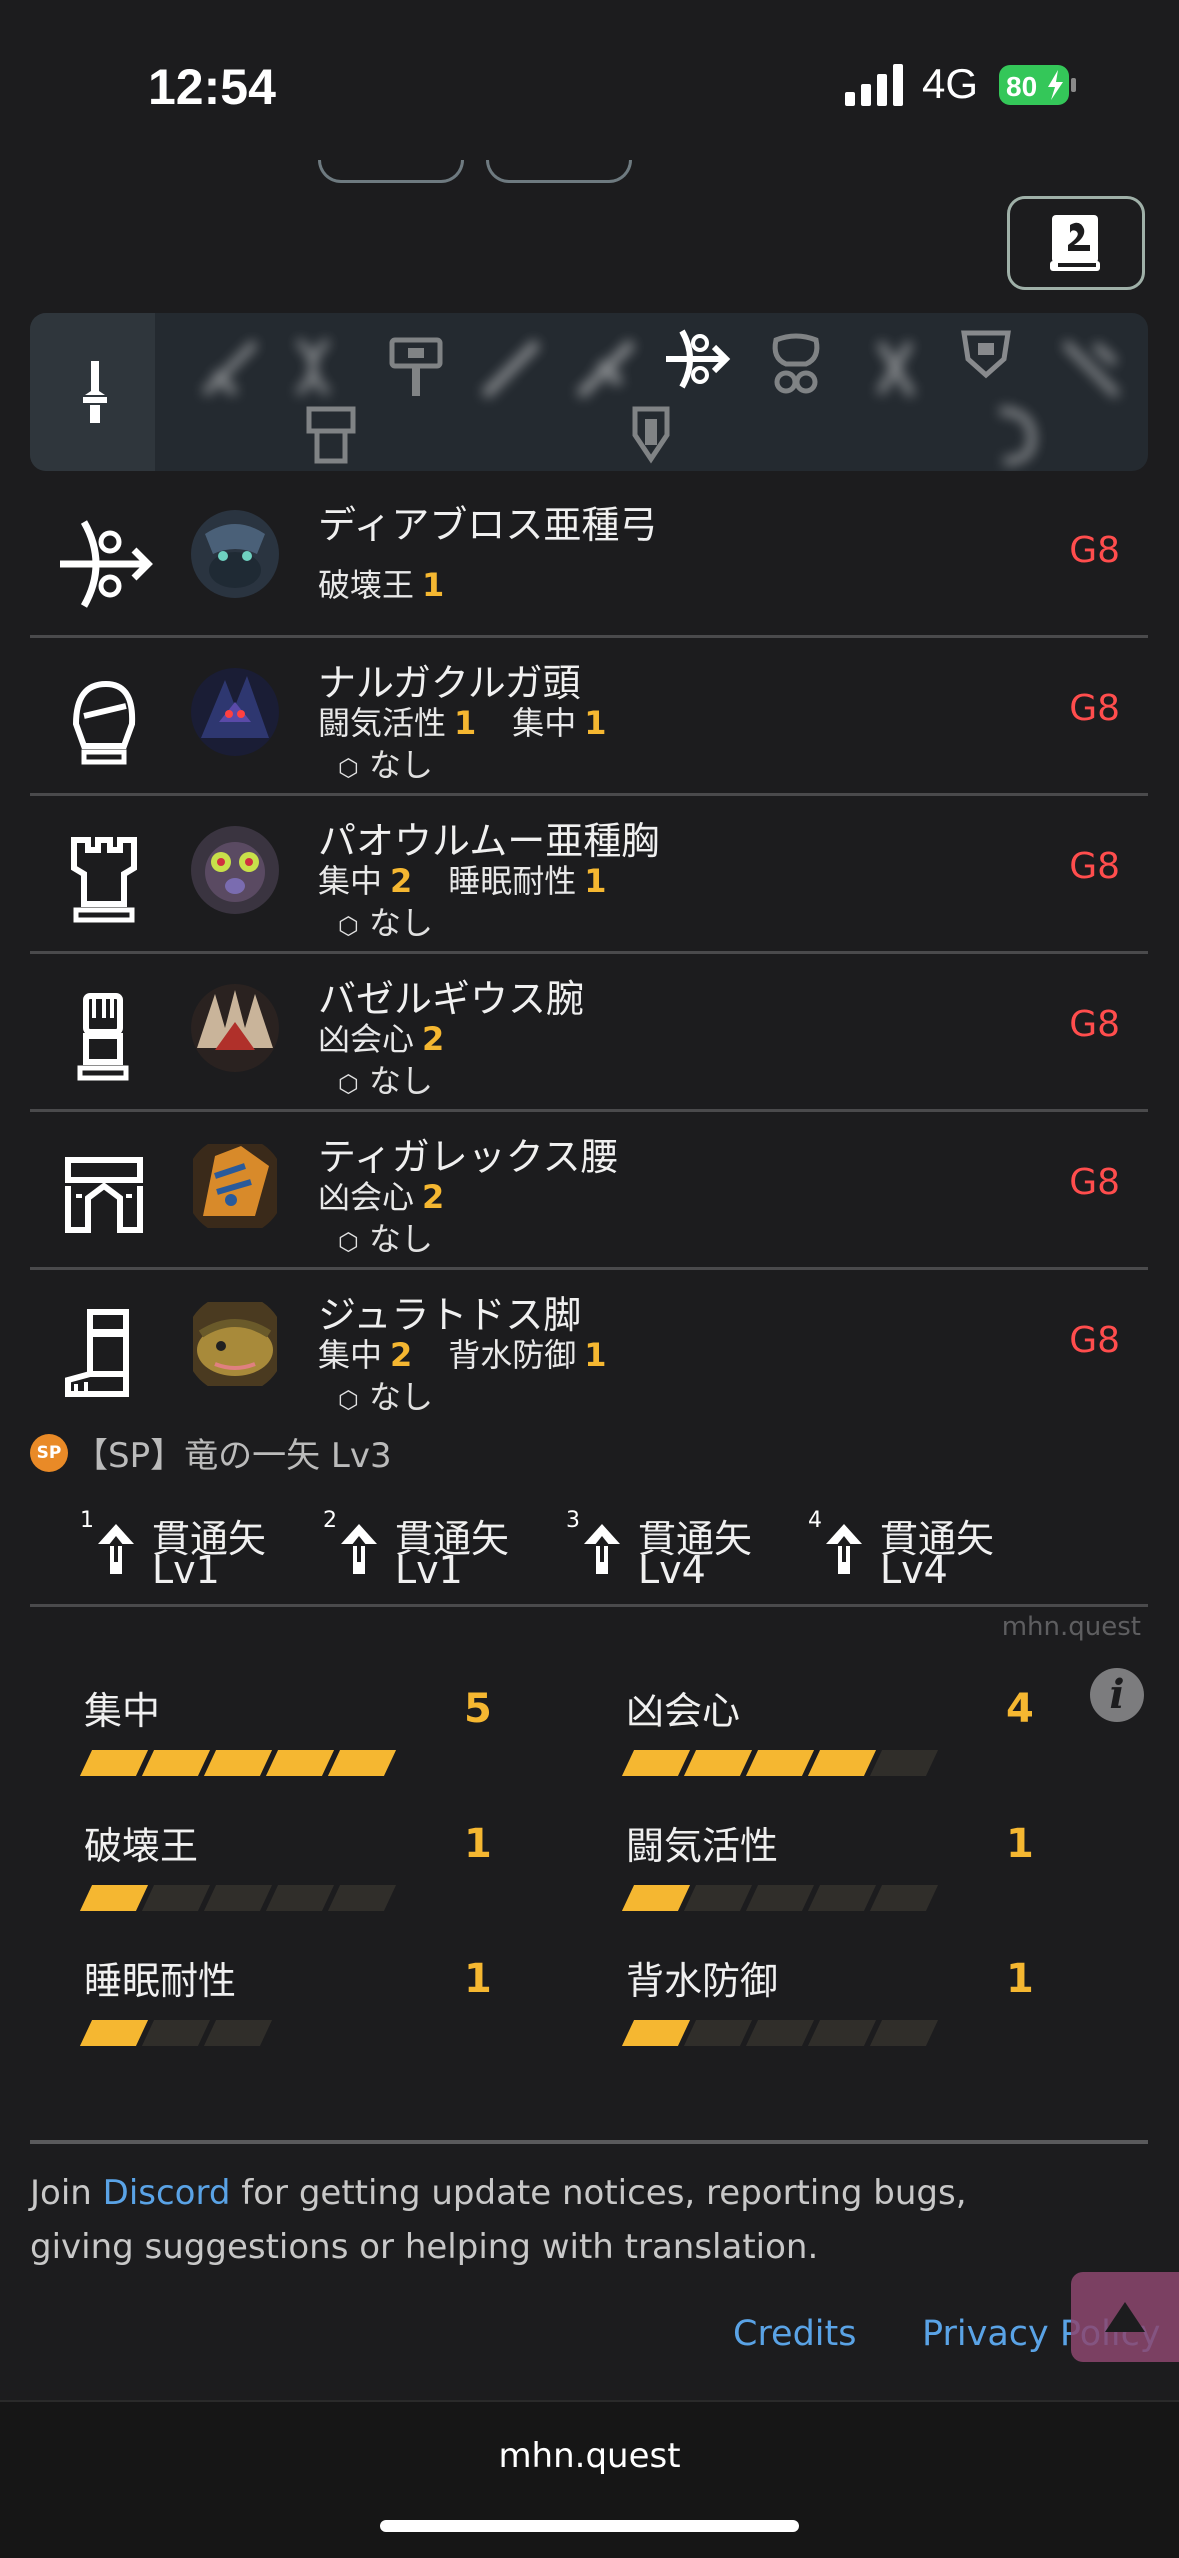  Describe the element at coordinates (986, 361) in the screenshot. I see `filter-charge-blade-icon` at that location.